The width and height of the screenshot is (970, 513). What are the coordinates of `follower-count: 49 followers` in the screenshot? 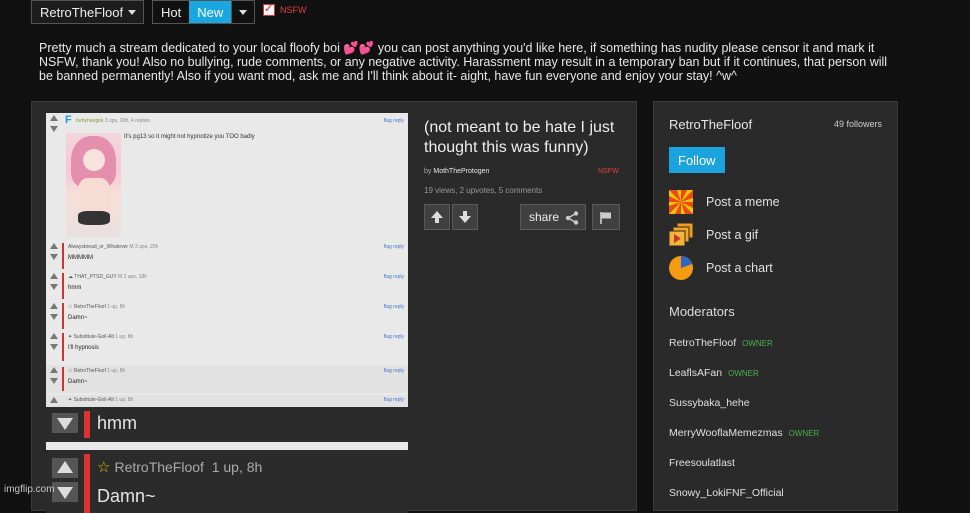 It's located at (857, 124).